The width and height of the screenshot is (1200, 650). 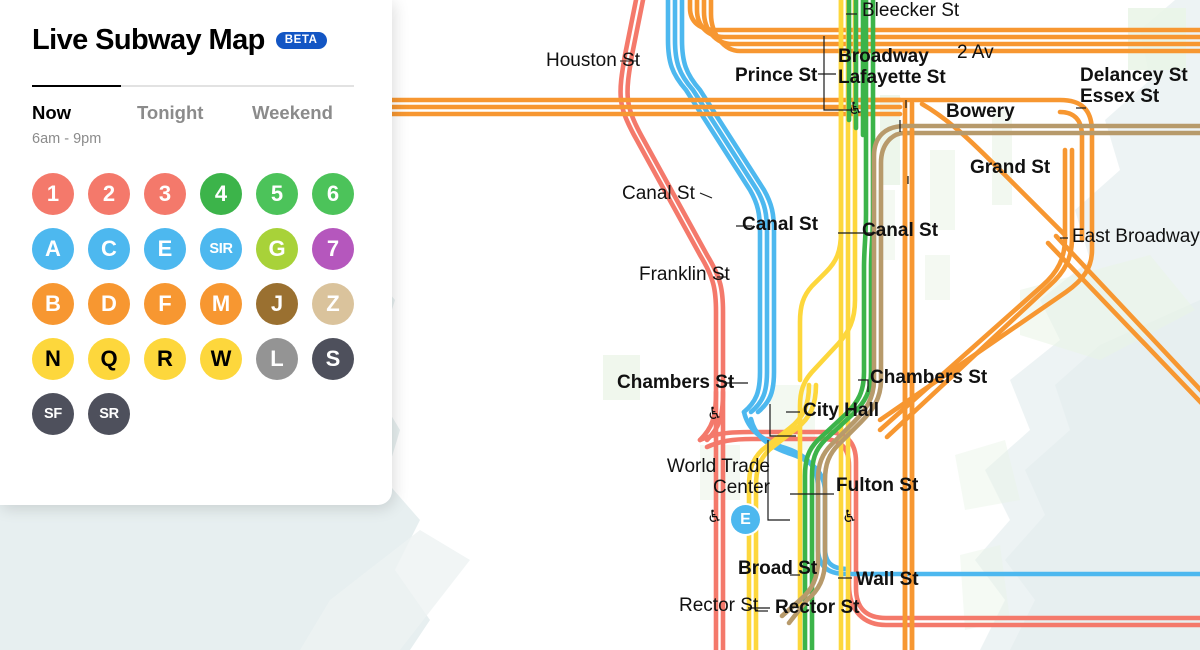 What do you see at coordinates (165, 194) in the screenshot?
I see `line-bullet-3: 3` at bounding box center [165, 194].